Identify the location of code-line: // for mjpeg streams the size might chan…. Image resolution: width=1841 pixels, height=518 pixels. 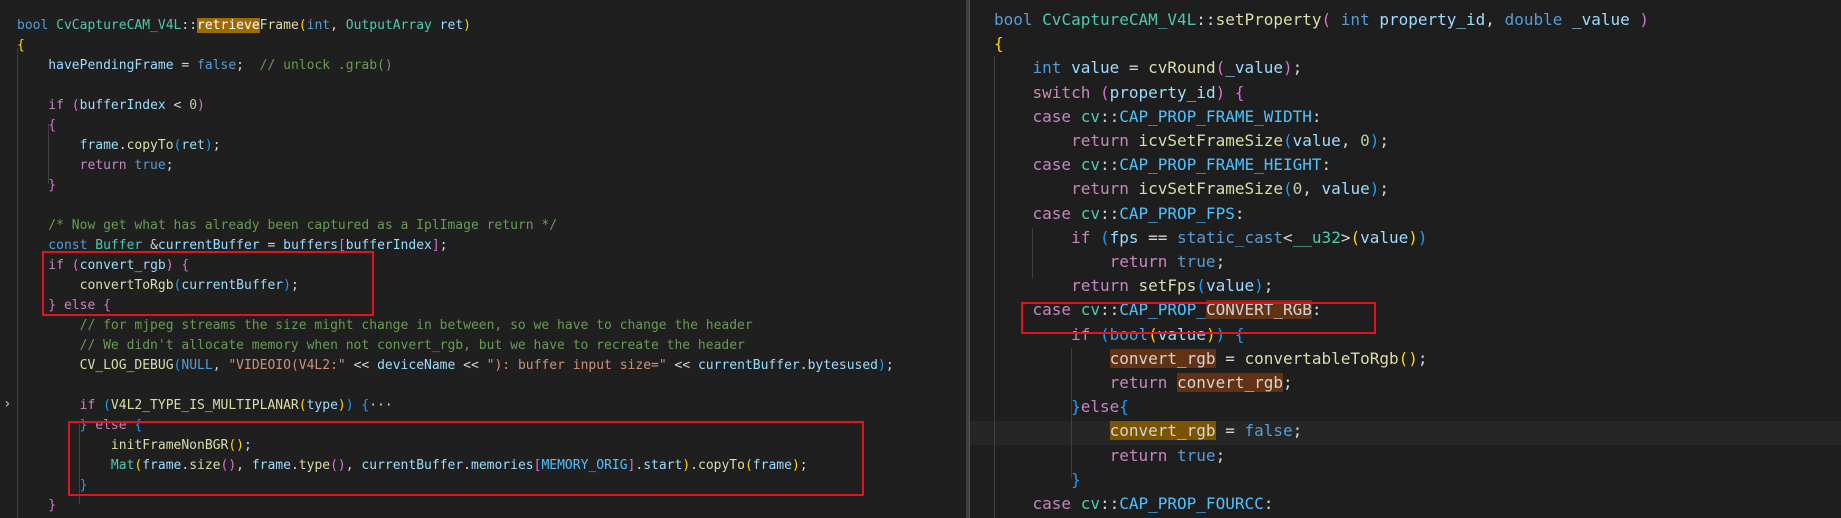
(385, 326).